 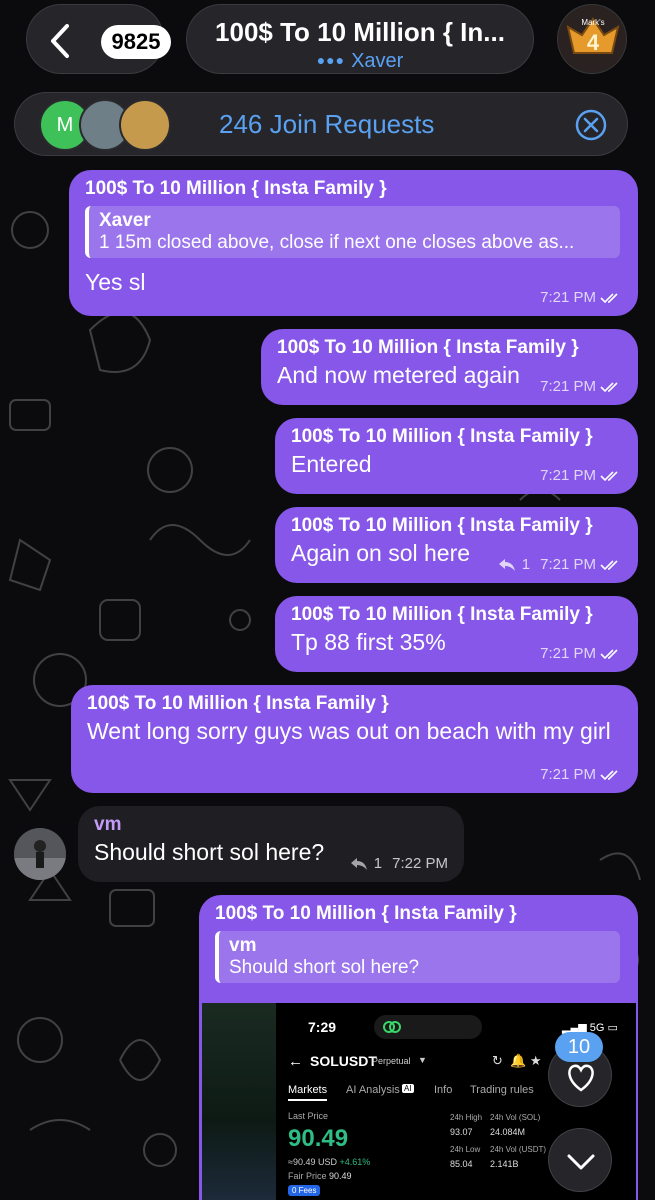 What do you see at coordinates (391, 1061) in the screenshot?
I see `pair-type: Perpetual` at bounding box center [391, 1061].